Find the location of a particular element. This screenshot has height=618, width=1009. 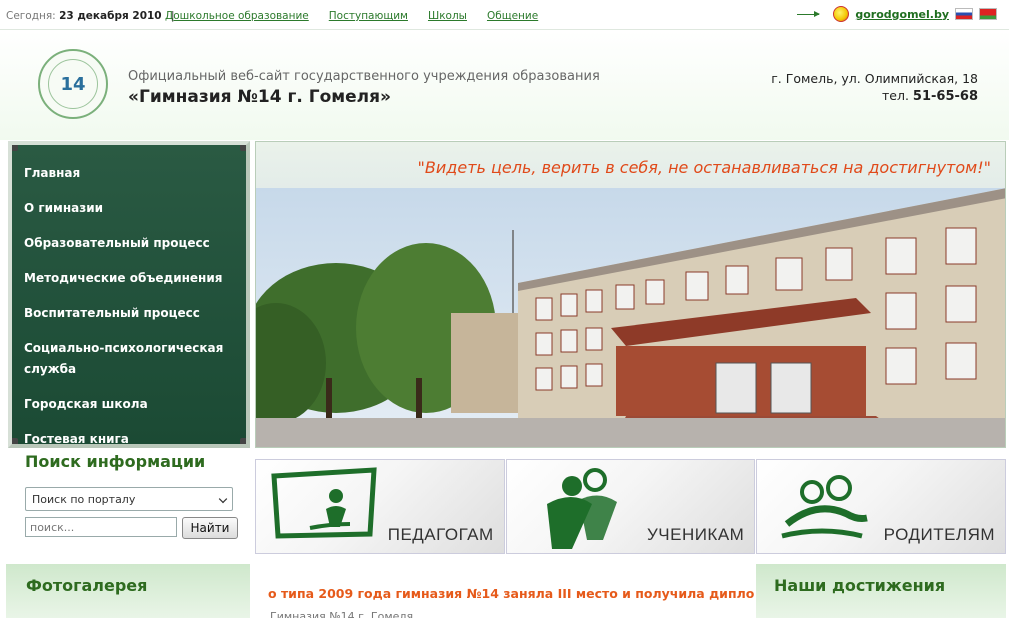

today-date: Сегодня: 23 декабря 2010 | is located at coordinates (93, 16).